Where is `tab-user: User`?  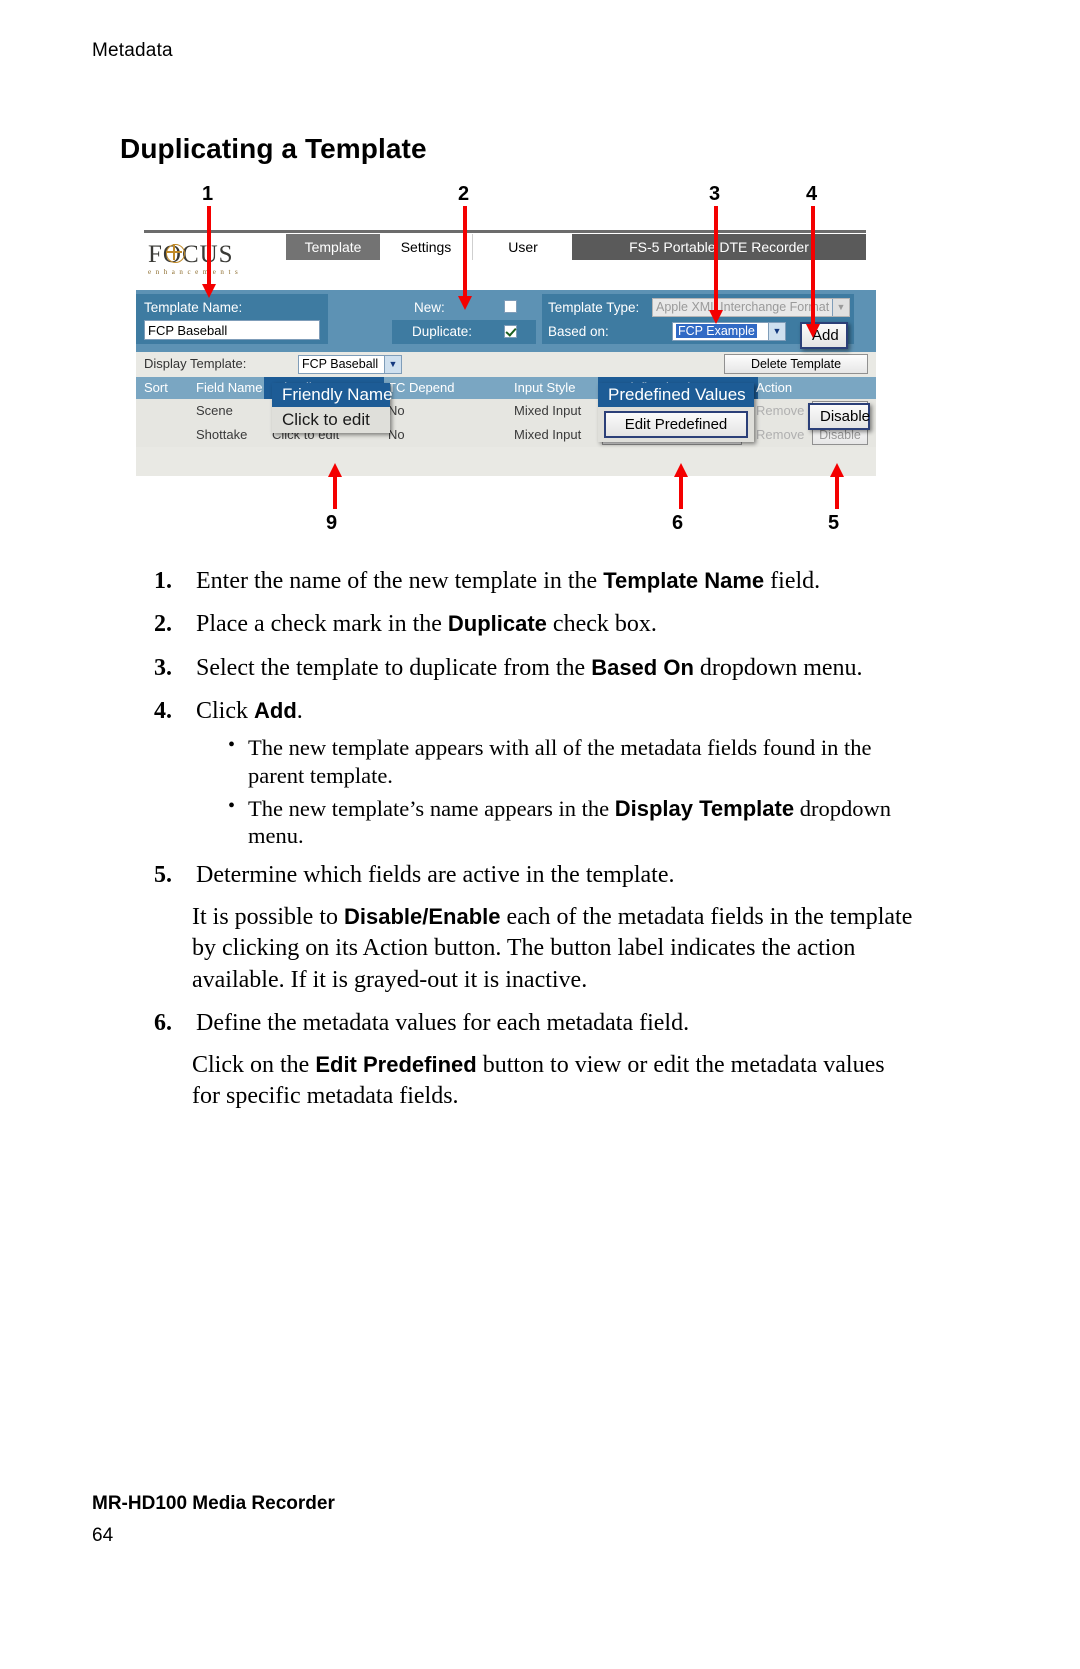
tab-user: User is located at coordinates (522, 247).